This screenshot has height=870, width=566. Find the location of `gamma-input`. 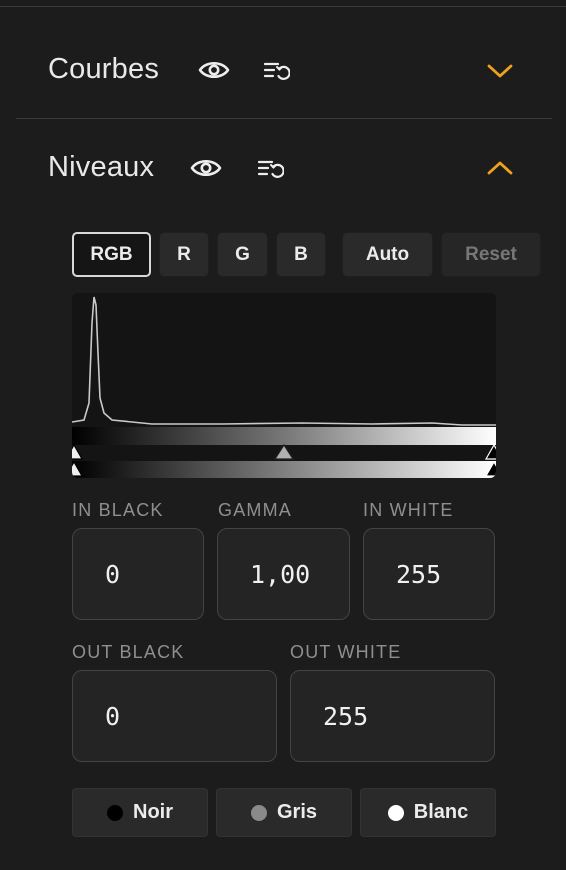

gamma-input is located at coordinates (299, 574).